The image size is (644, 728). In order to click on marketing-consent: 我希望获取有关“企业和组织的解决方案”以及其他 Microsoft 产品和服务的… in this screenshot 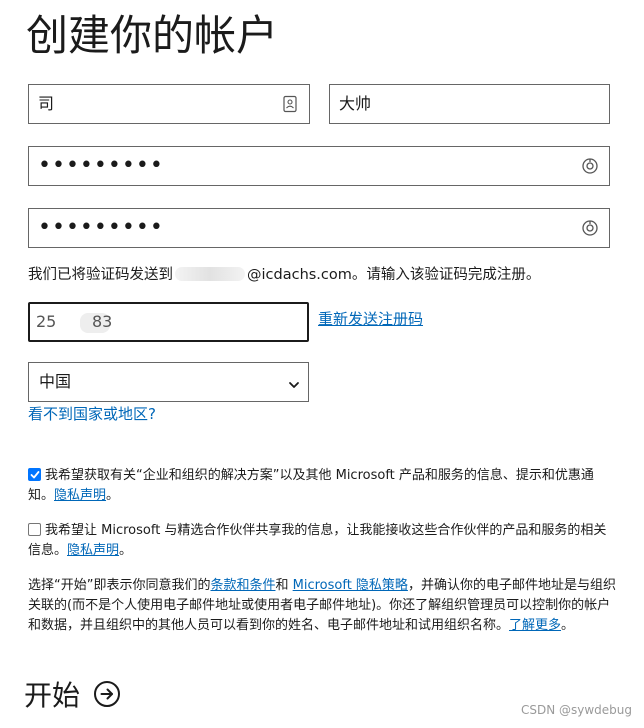, I will do `click(311, 485)`.